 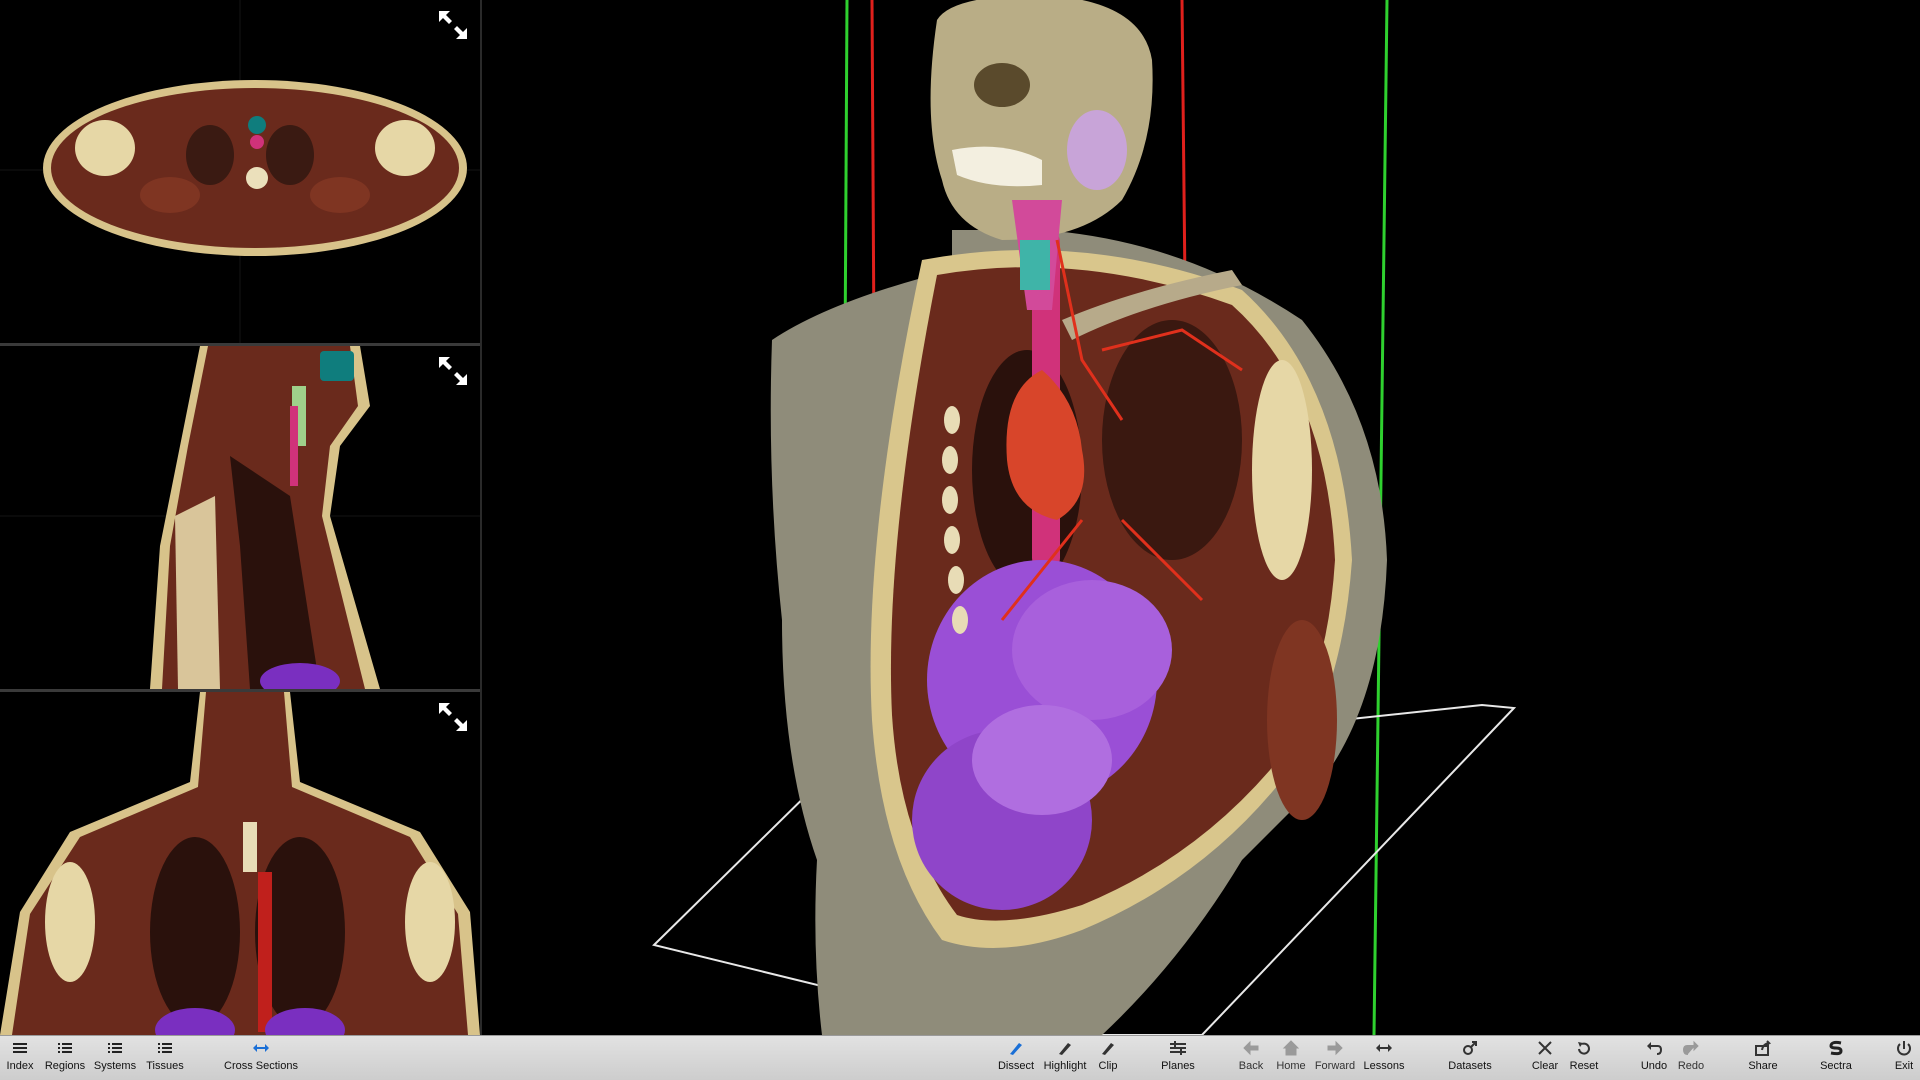 I want to click on cross-sections-label: Cross Sections, so click(x=261, y=1066).